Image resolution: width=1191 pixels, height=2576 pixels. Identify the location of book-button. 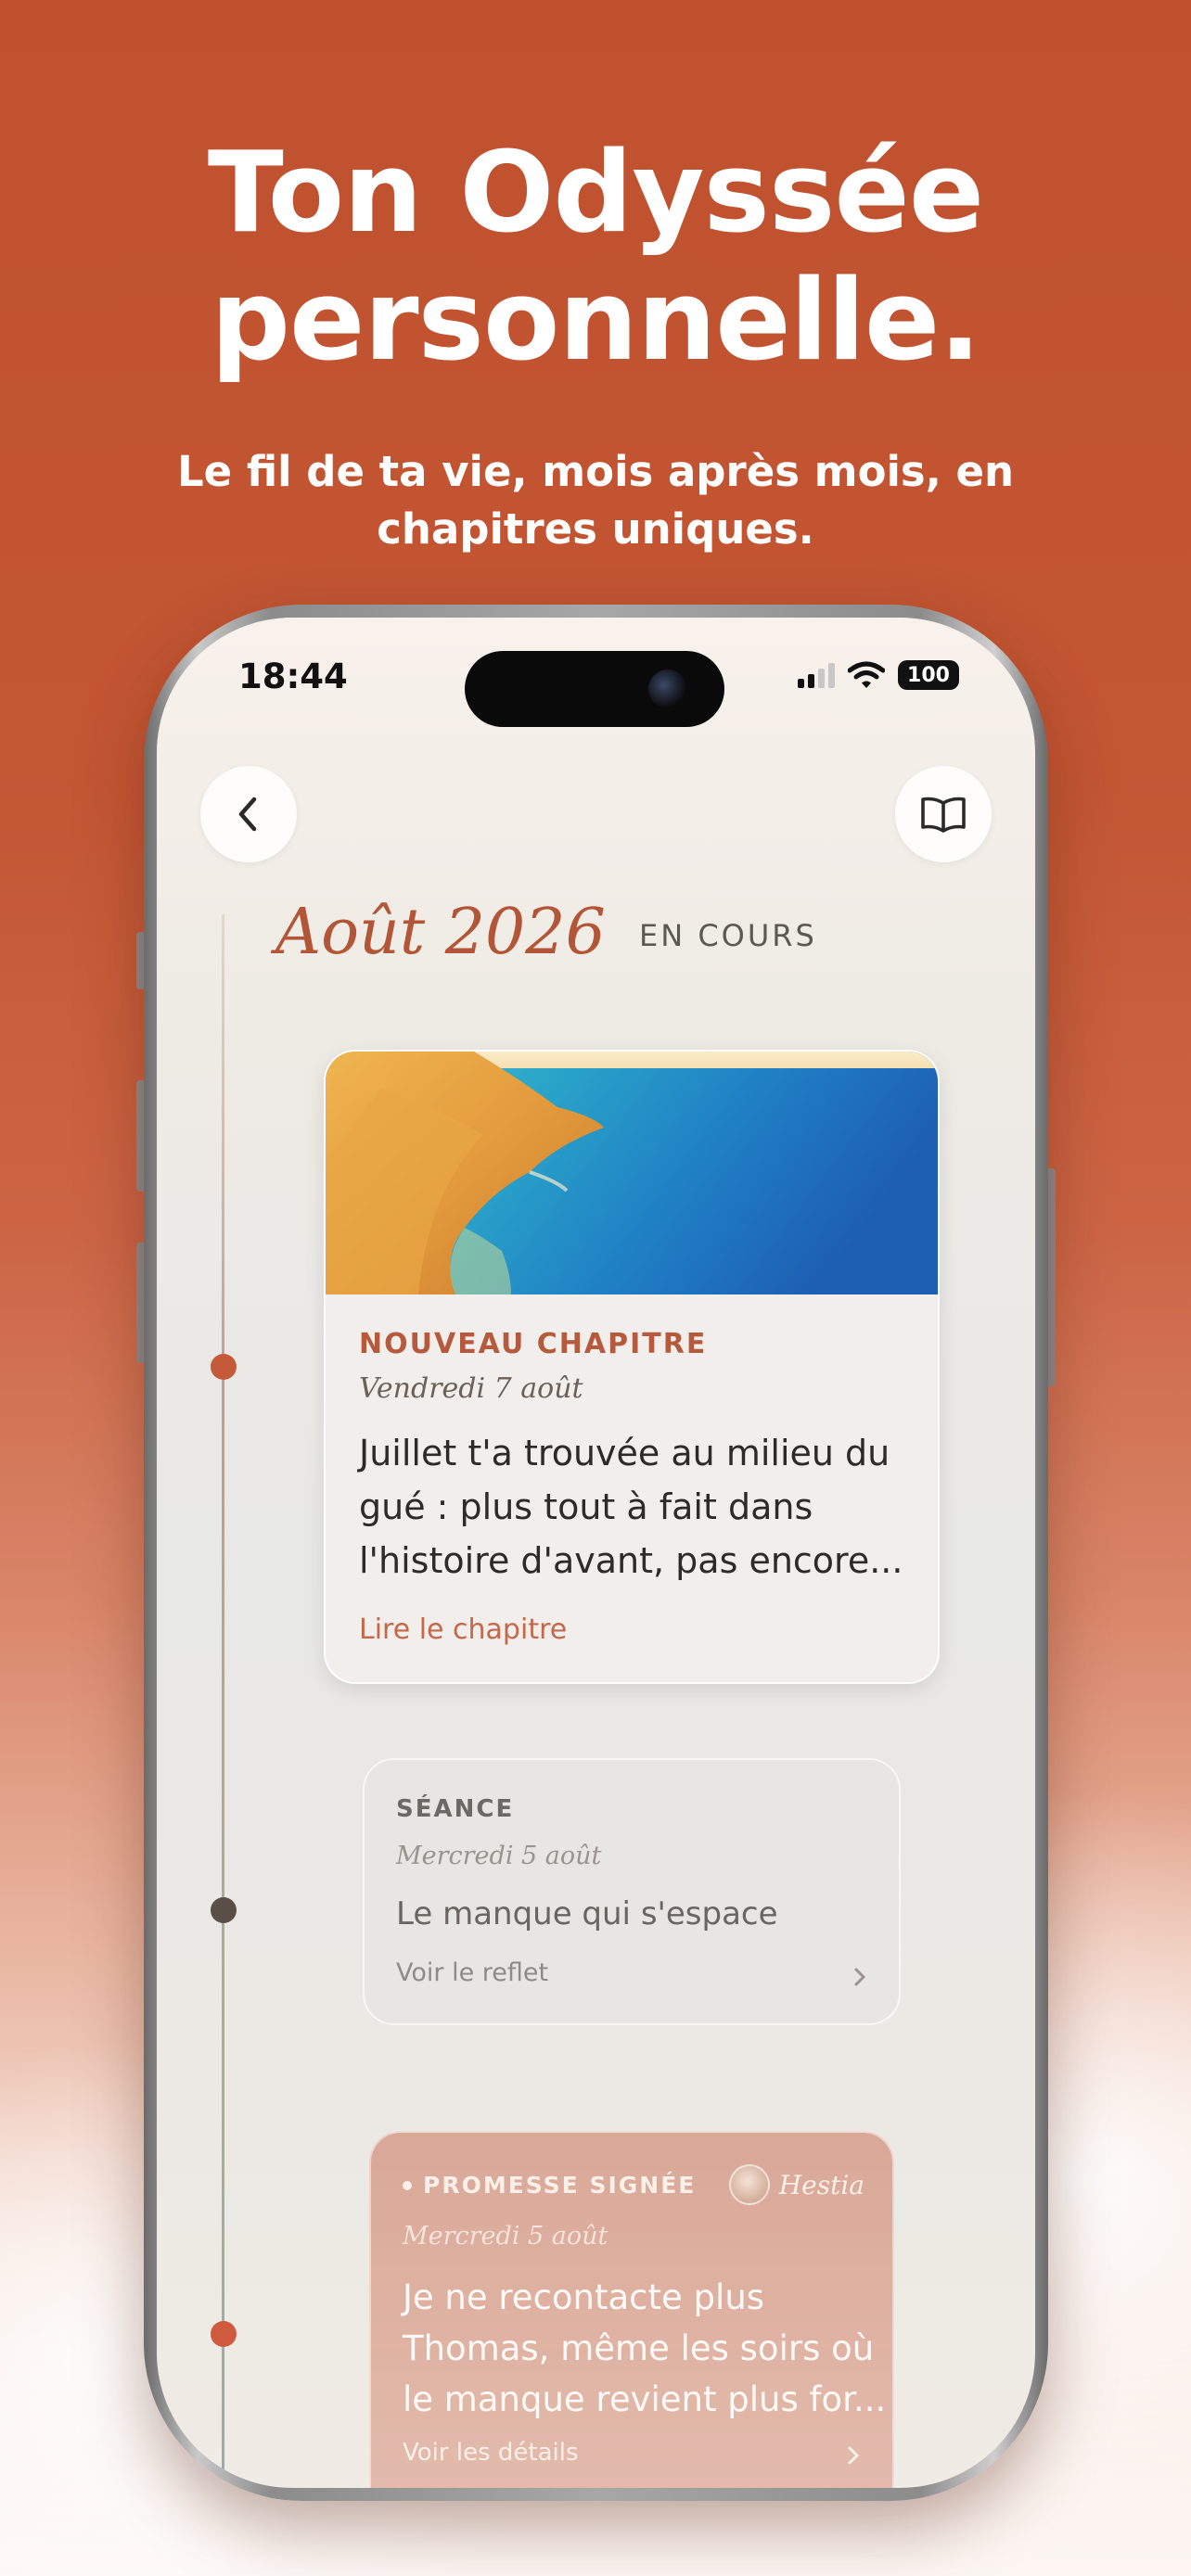
(944, 814).